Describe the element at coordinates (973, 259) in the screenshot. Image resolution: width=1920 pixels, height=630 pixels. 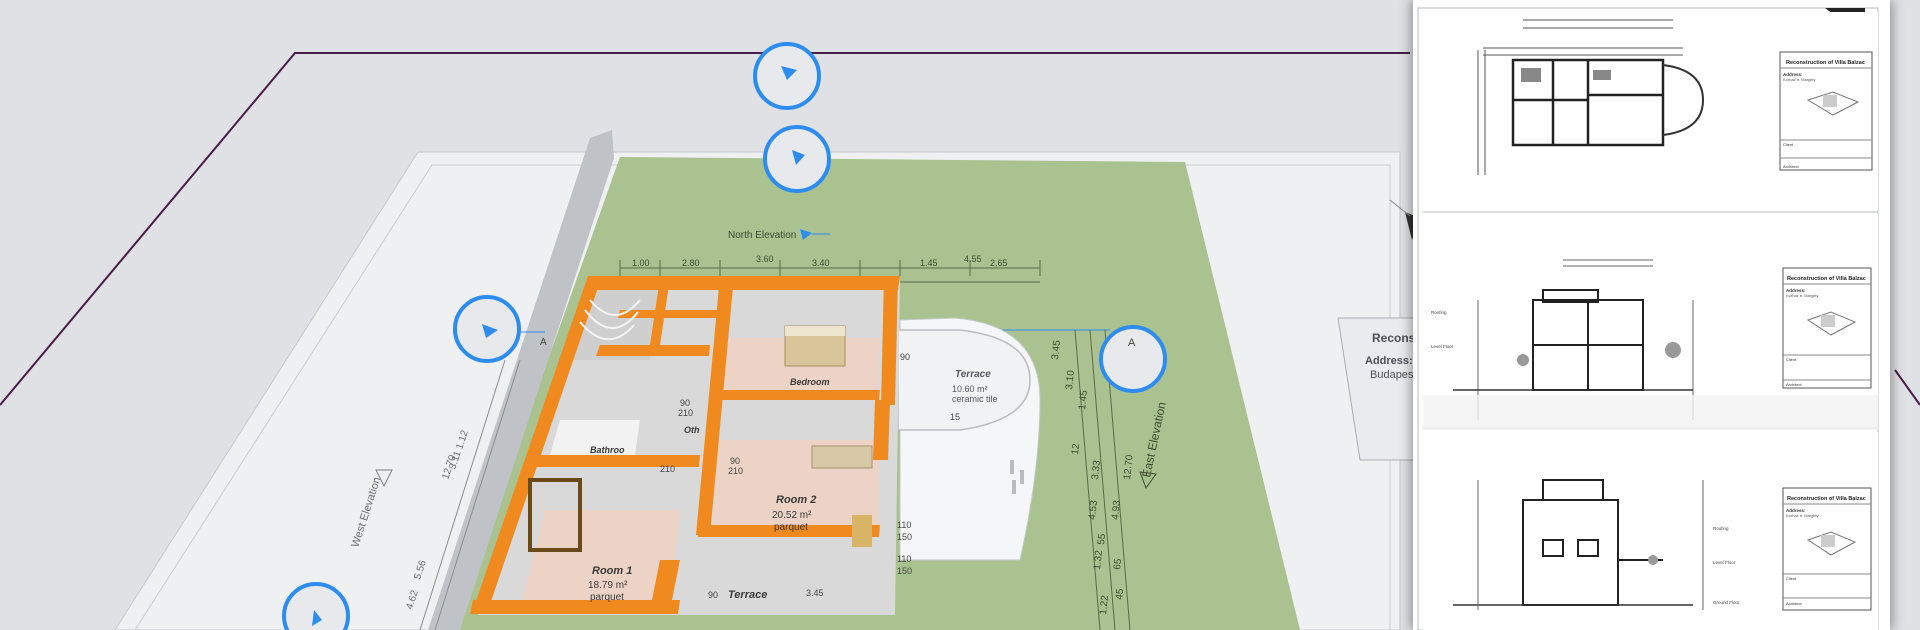
I see `dim-label: 4.55` at that location.